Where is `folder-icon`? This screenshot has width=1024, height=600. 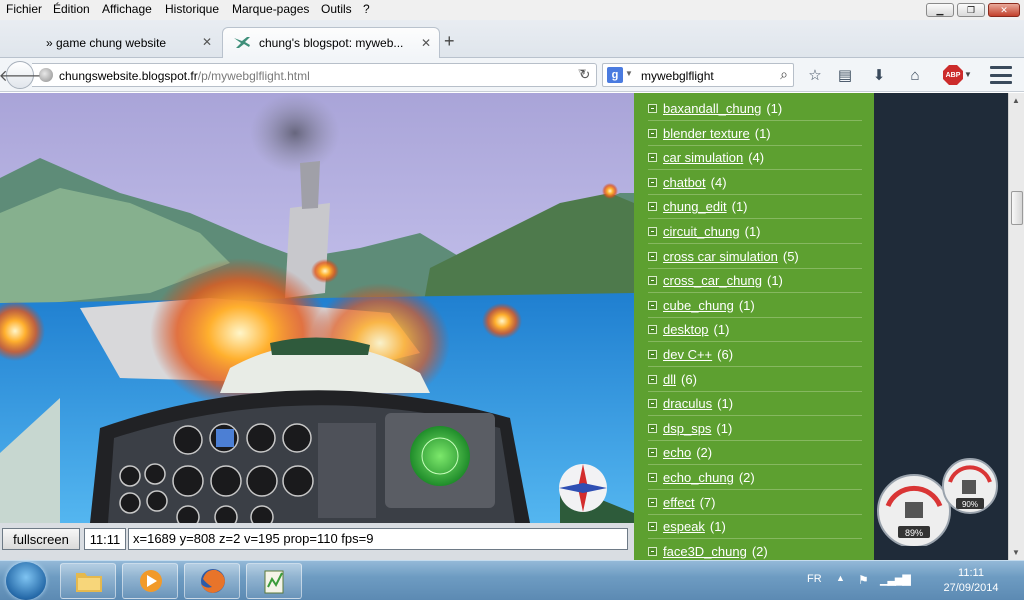
folder-icon is located at coordinates (89, 582).